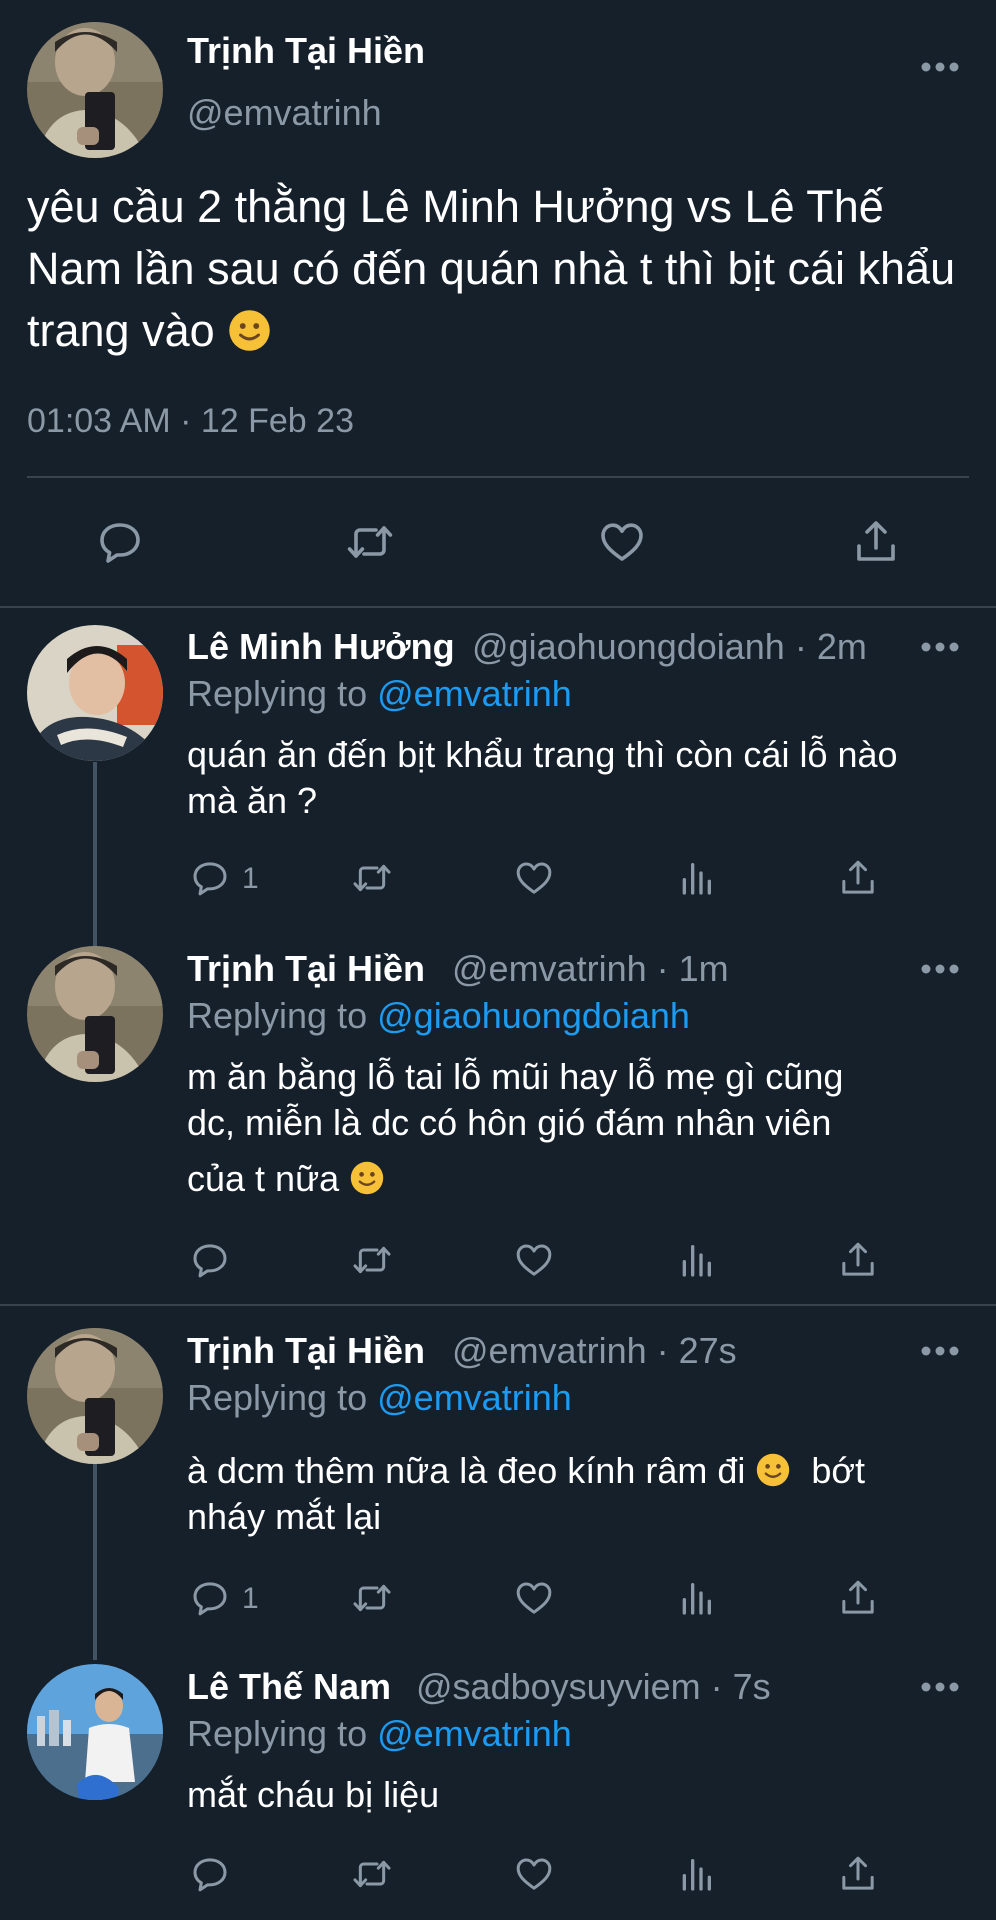  Describe the element at coordinates (838, 1470) in the screenshot. I see `tweet-text-line: bớt` at that location.